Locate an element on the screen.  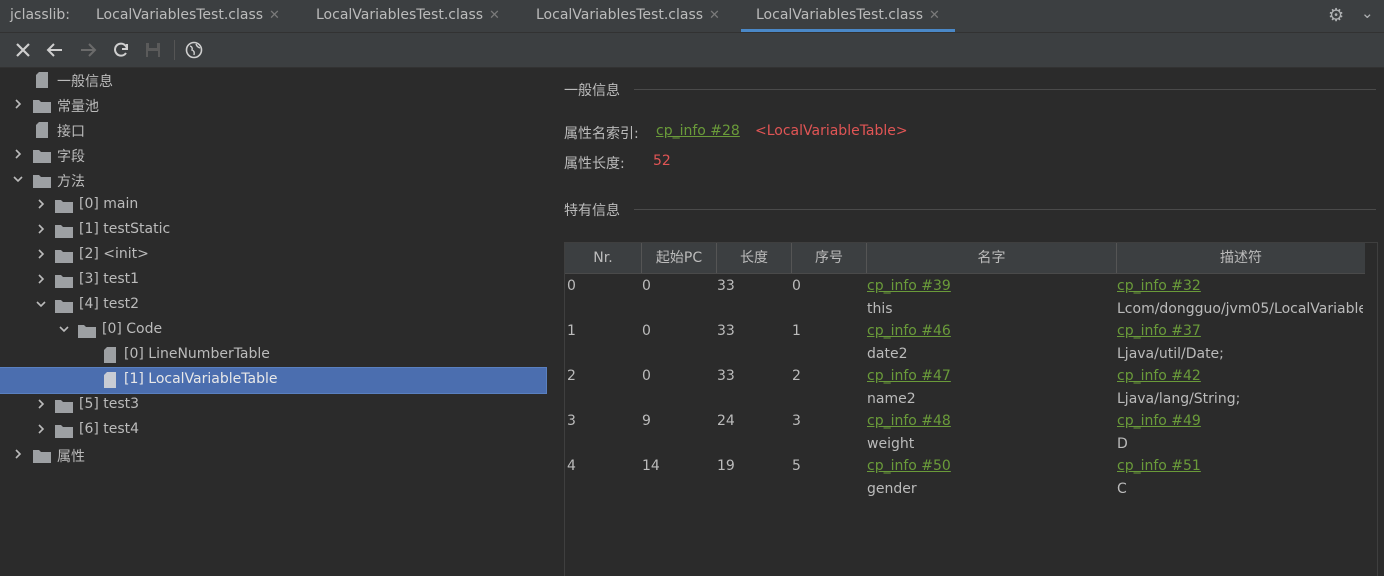
column-header-index: 序号 is located at coordinates (829, 258).